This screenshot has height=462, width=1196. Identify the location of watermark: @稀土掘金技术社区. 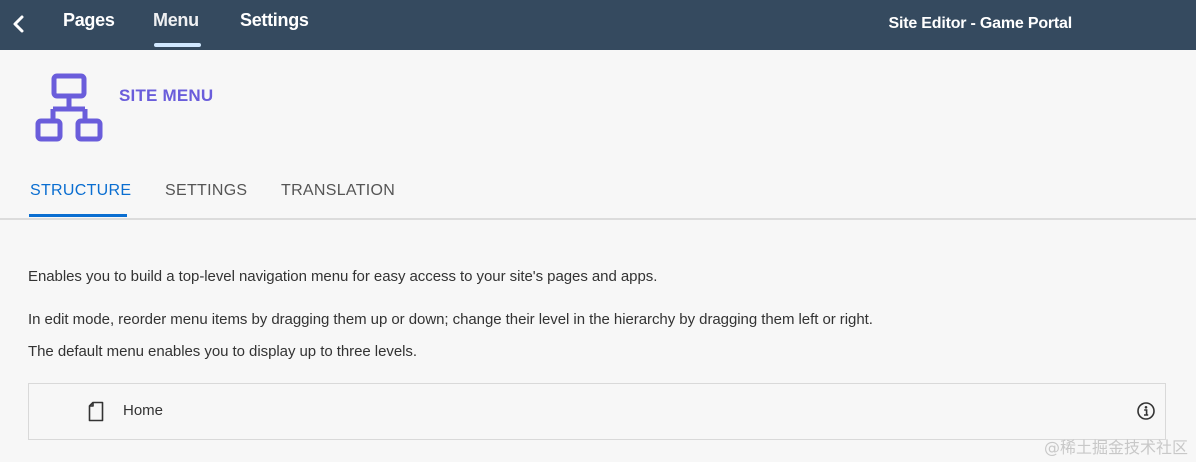
(1115, 447).